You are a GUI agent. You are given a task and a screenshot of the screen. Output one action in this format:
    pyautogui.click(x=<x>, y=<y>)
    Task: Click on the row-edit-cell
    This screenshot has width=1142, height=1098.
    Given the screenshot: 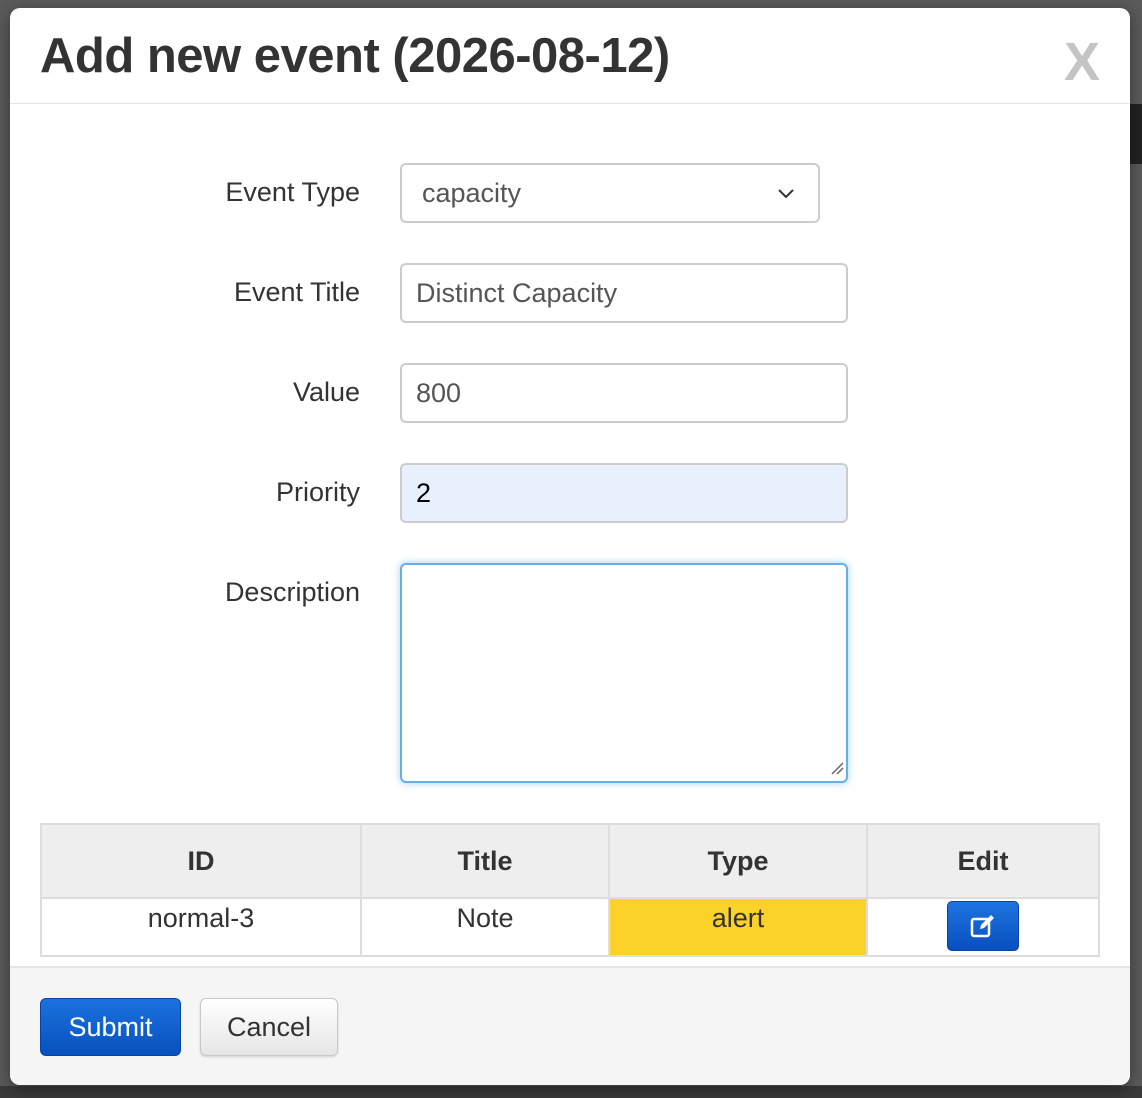 What is the action you would take?
    pyautogui.click(x=983, y=927)
    